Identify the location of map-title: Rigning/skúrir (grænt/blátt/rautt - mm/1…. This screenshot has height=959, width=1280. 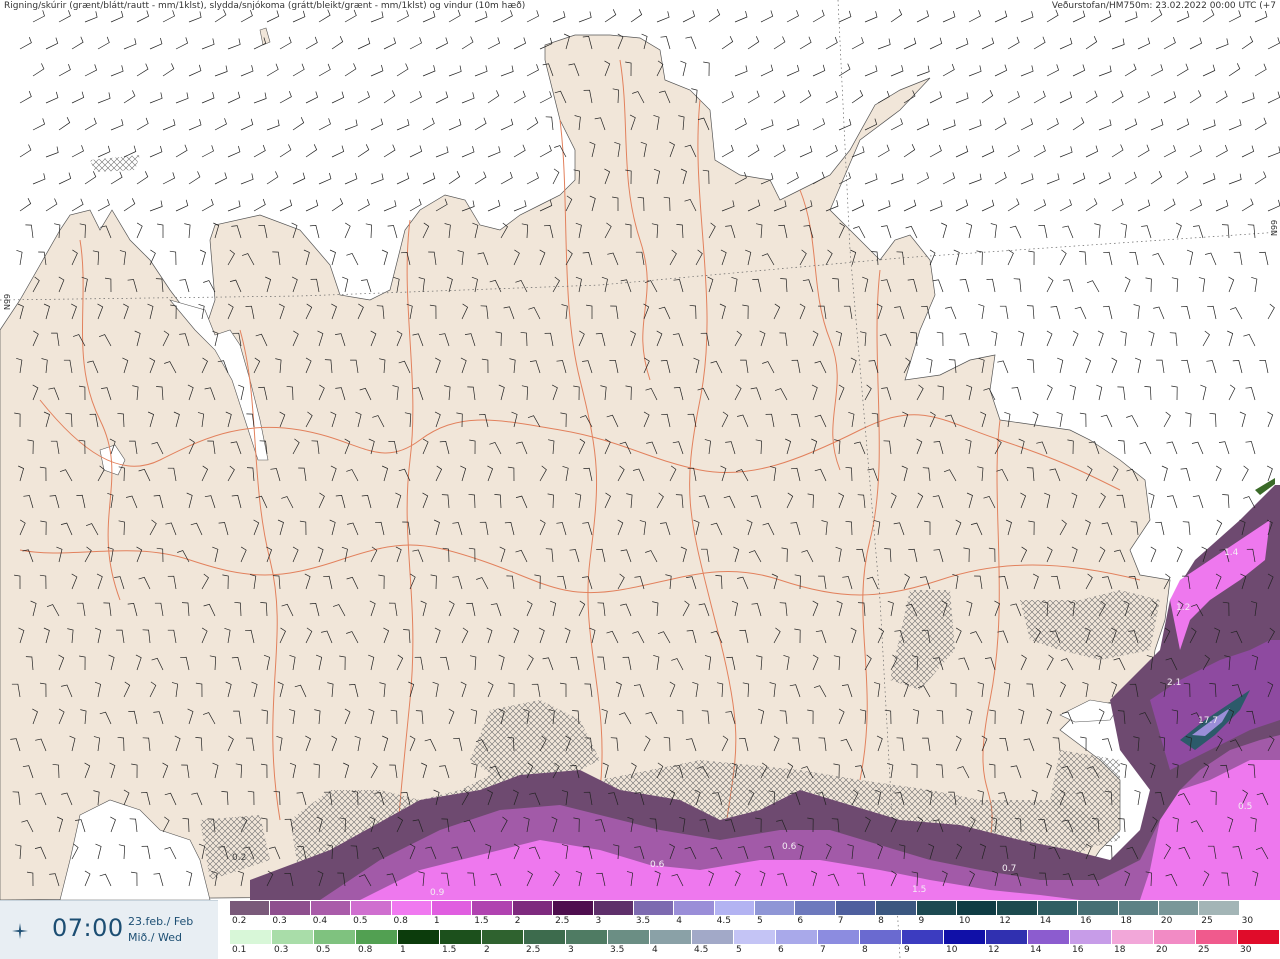
(265, 6).